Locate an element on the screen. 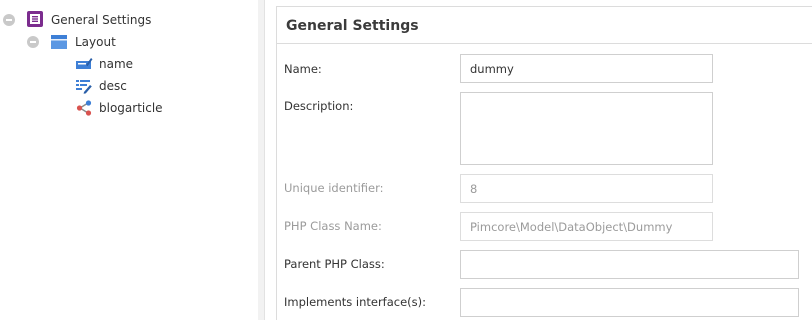  name-input is located at coordinates (586, 68).